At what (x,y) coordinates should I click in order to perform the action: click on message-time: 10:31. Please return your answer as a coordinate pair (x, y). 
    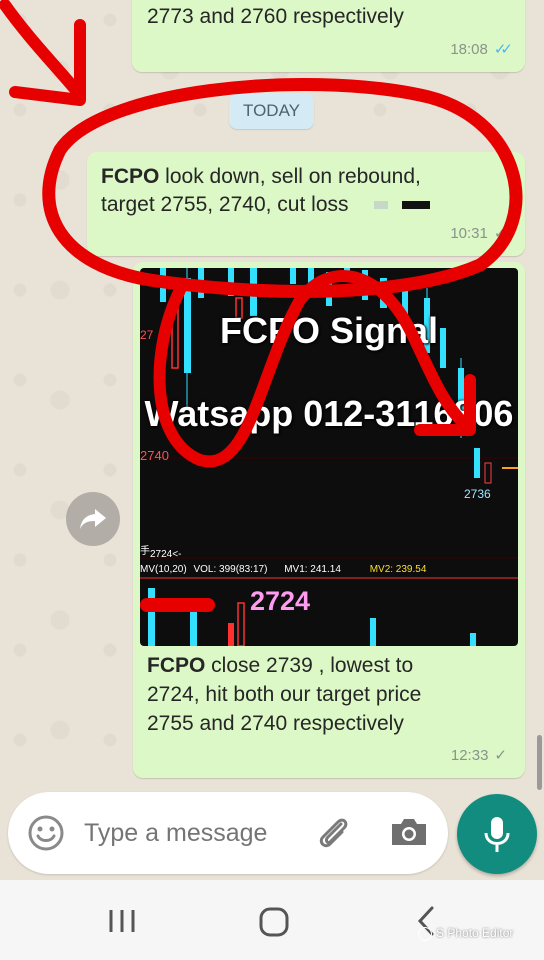
    Looking at the image, I should click on (469, 233).